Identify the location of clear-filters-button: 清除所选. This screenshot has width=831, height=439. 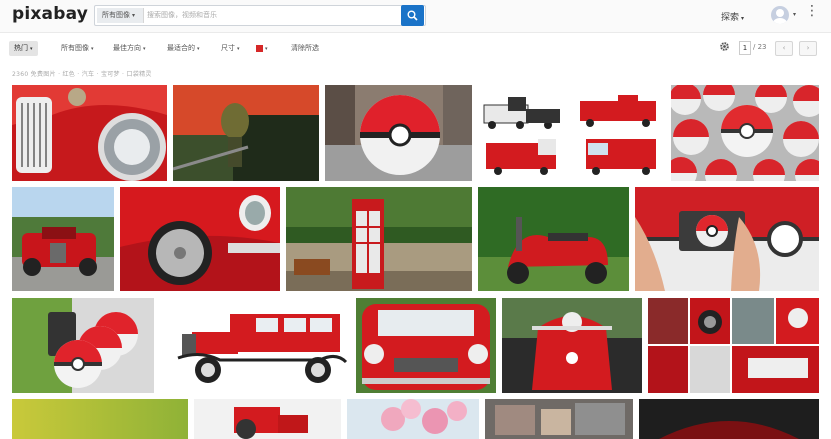
(305, 48).